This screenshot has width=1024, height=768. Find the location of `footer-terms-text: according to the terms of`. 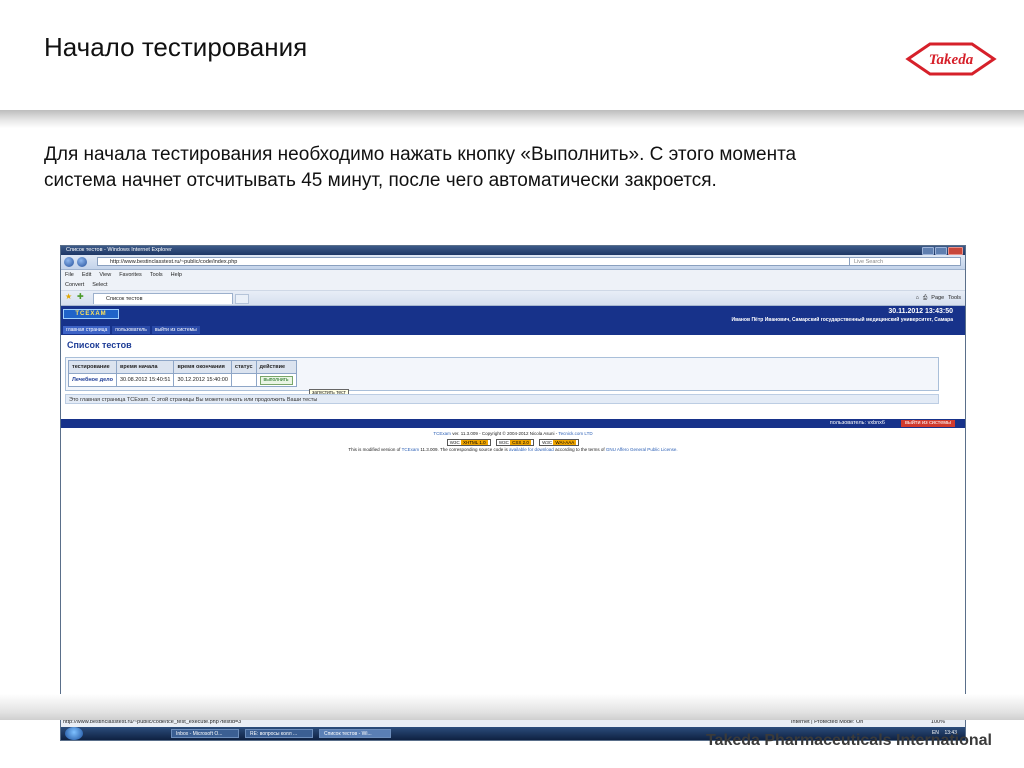

footer-terms-text: according to the terms of is located at coordinates (580, 449).